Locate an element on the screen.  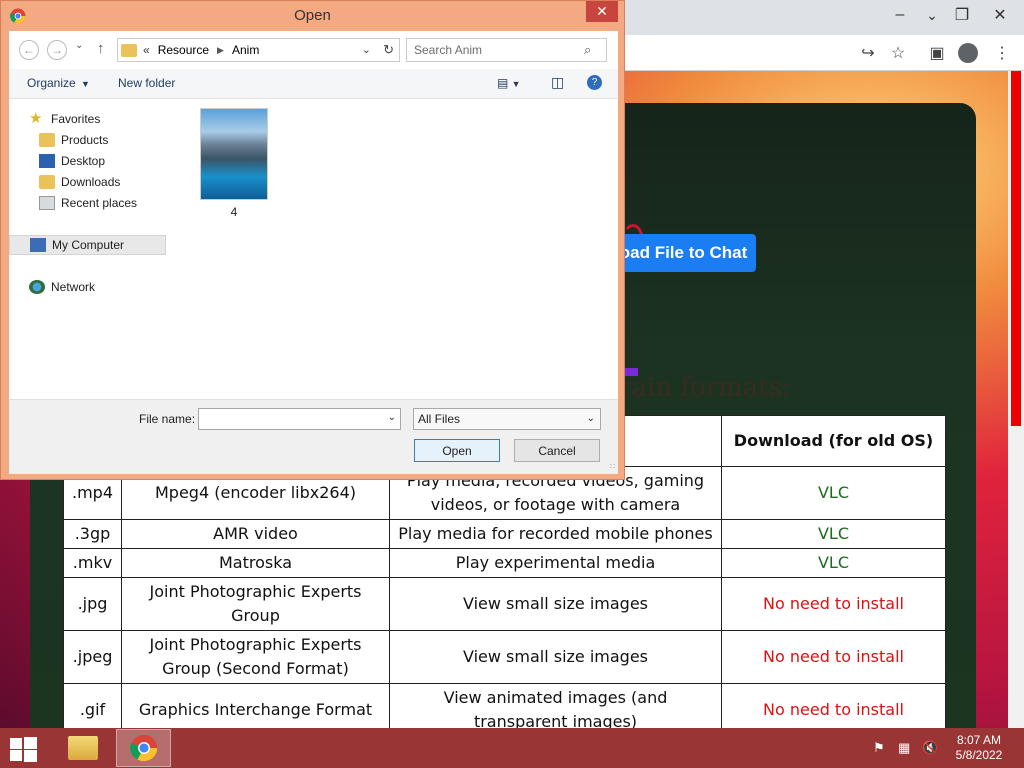
resize-grip-icon: ∷ is located at coordinates (612, 466).